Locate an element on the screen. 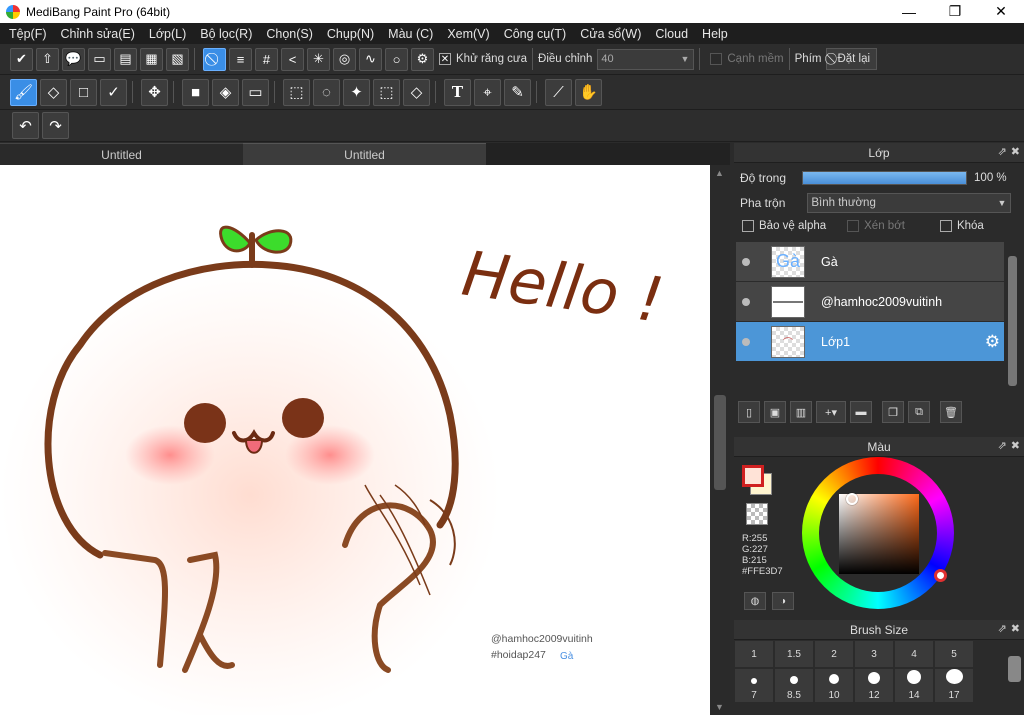 Image resolution: width=1024 pixels, height=715 pixels. opacity-slider is located at coordinates (885, 177).